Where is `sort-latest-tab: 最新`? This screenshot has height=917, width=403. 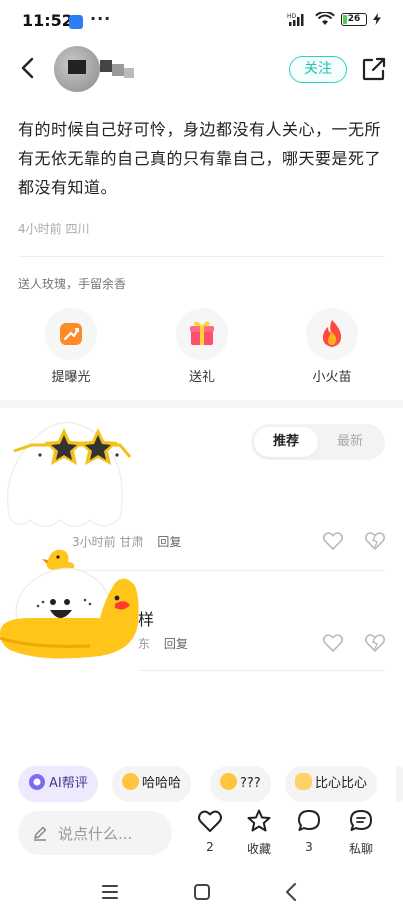 sort-latest-tab: 最新 is located at coordinates (350, 442).